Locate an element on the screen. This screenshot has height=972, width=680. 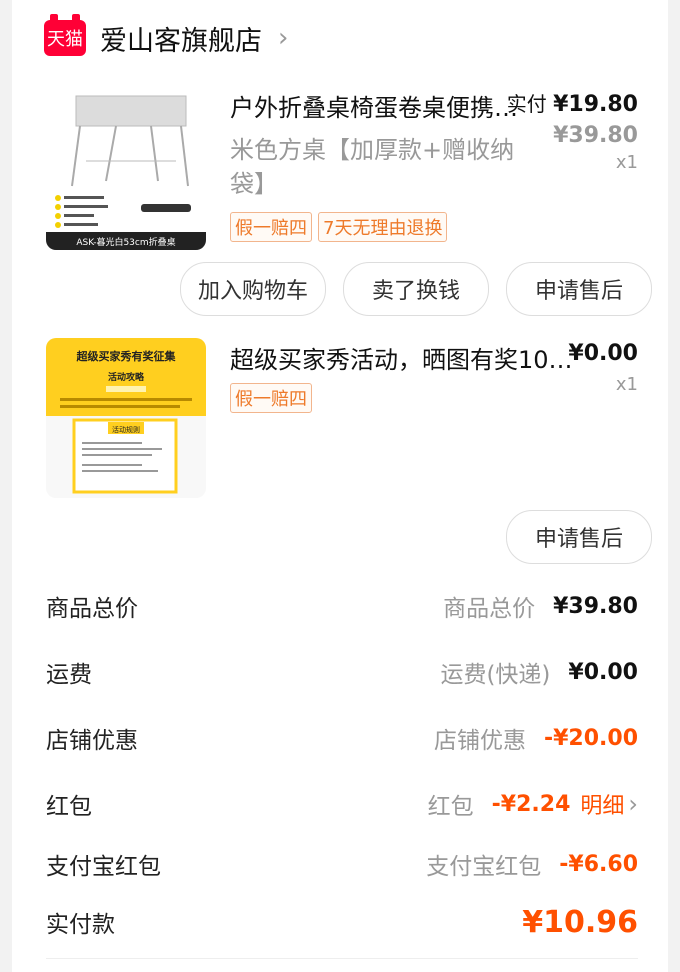
summary-value: -¥6.60 is located at coordinates (598, 864).